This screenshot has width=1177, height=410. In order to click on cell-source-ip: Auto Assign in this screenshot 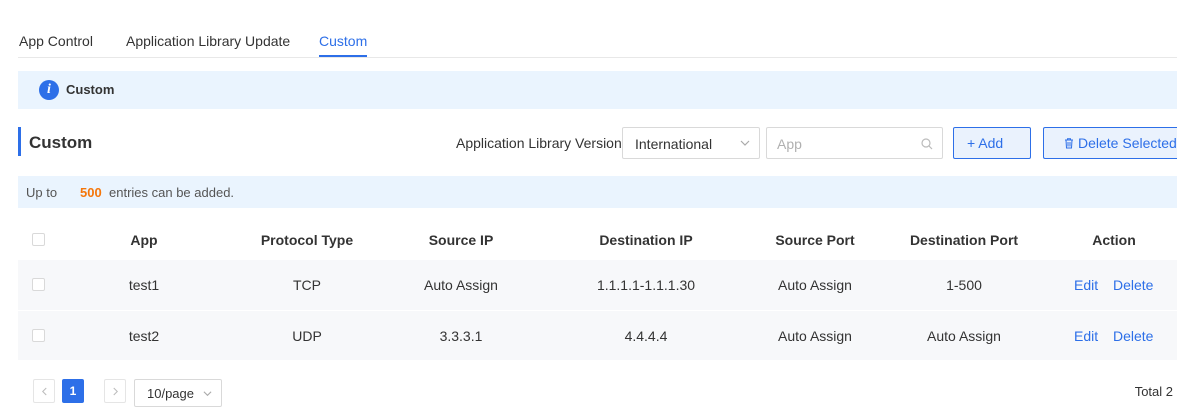, I will do `click(461, 285)`.